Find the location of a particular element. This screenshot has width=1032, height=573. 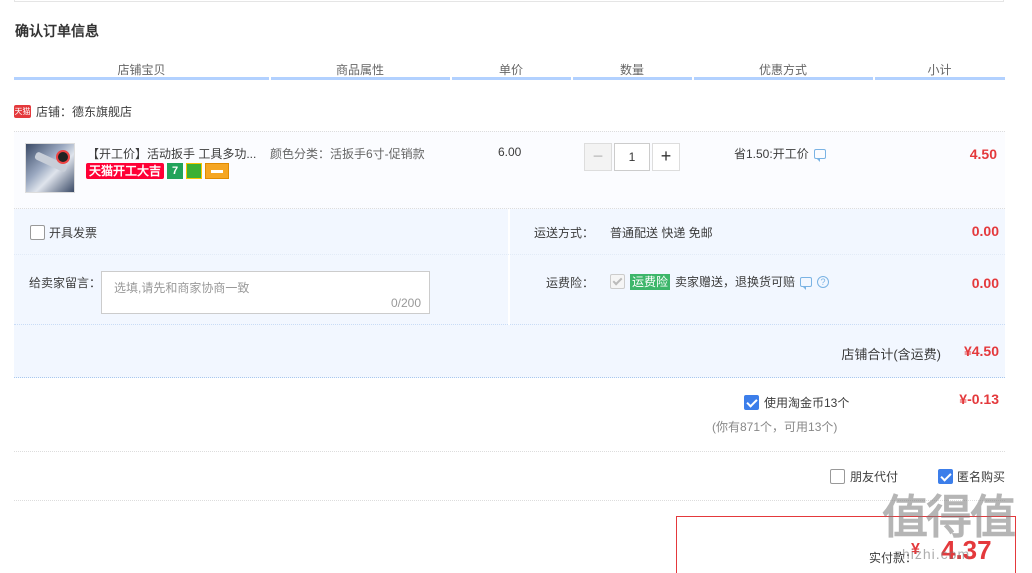

product-attribute: 颜色分类：活扳手6寸-促销款 is located at coordinates (347, 154).